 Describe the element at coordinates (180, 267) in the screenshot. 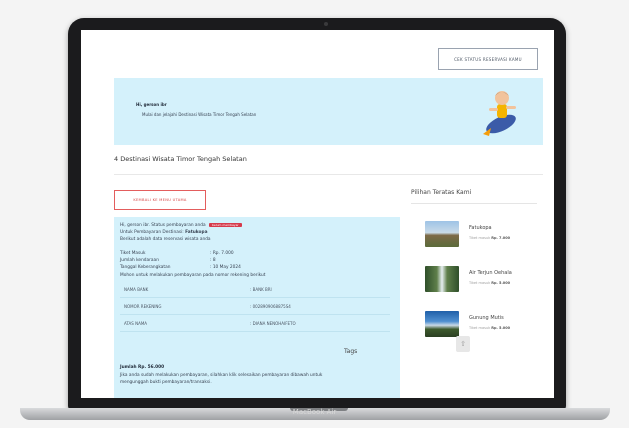

I see `field-row: Tanggal Keberangkatan: 10 May 2024` at that location.